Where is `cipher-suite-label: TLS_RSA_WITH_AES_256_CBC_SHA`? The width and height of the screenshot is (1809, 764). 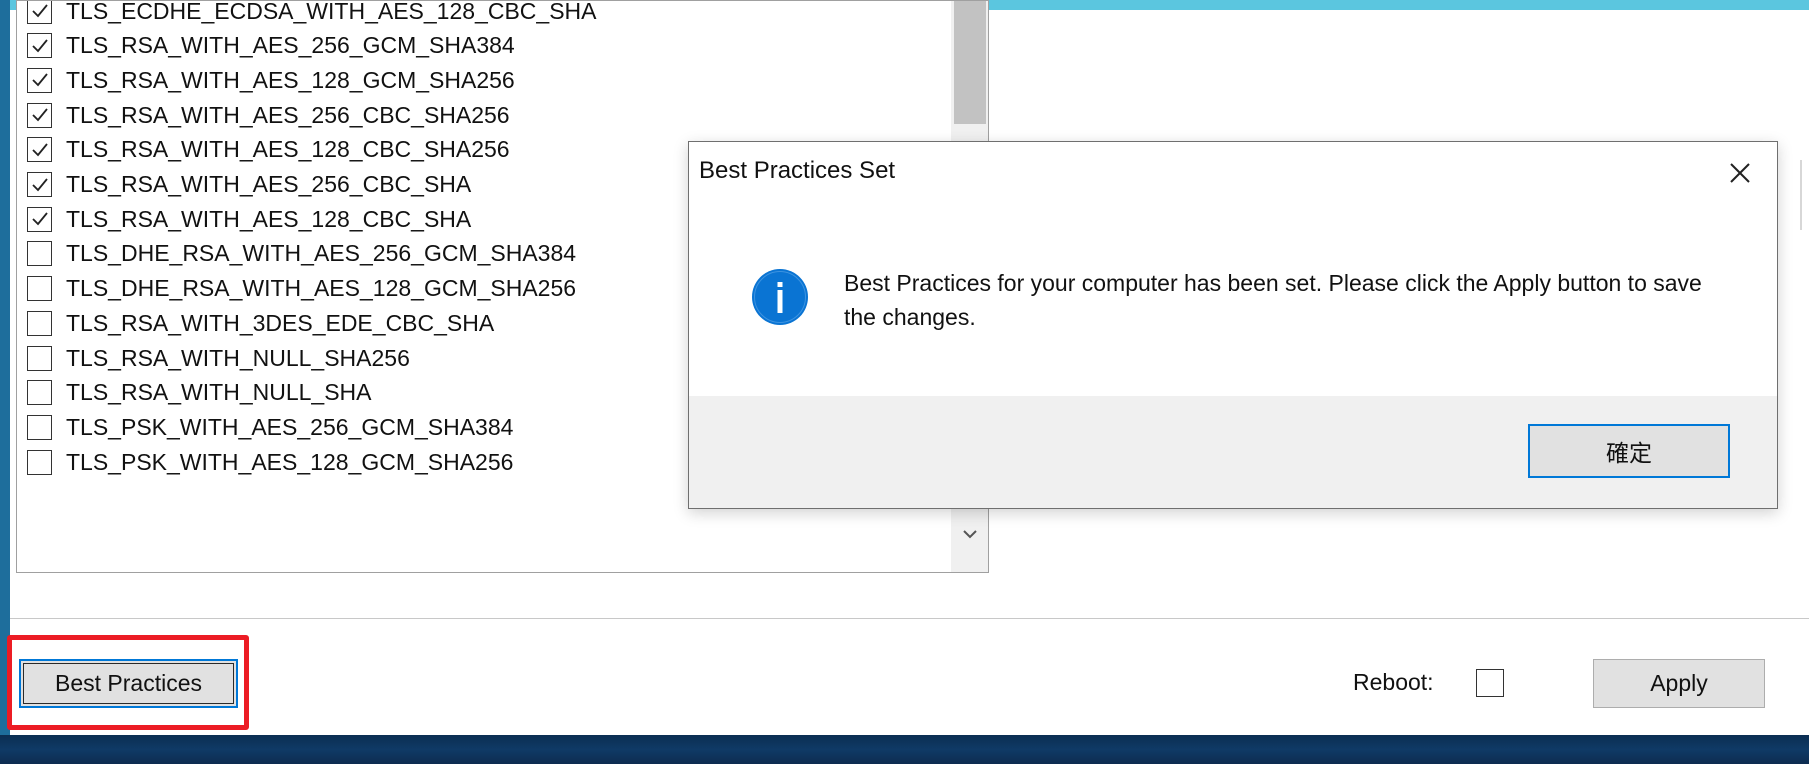
cipher-suite-label: TLS_RSA_WITH_AES_256_CBC_SHA is located at coordinates (269, 184).